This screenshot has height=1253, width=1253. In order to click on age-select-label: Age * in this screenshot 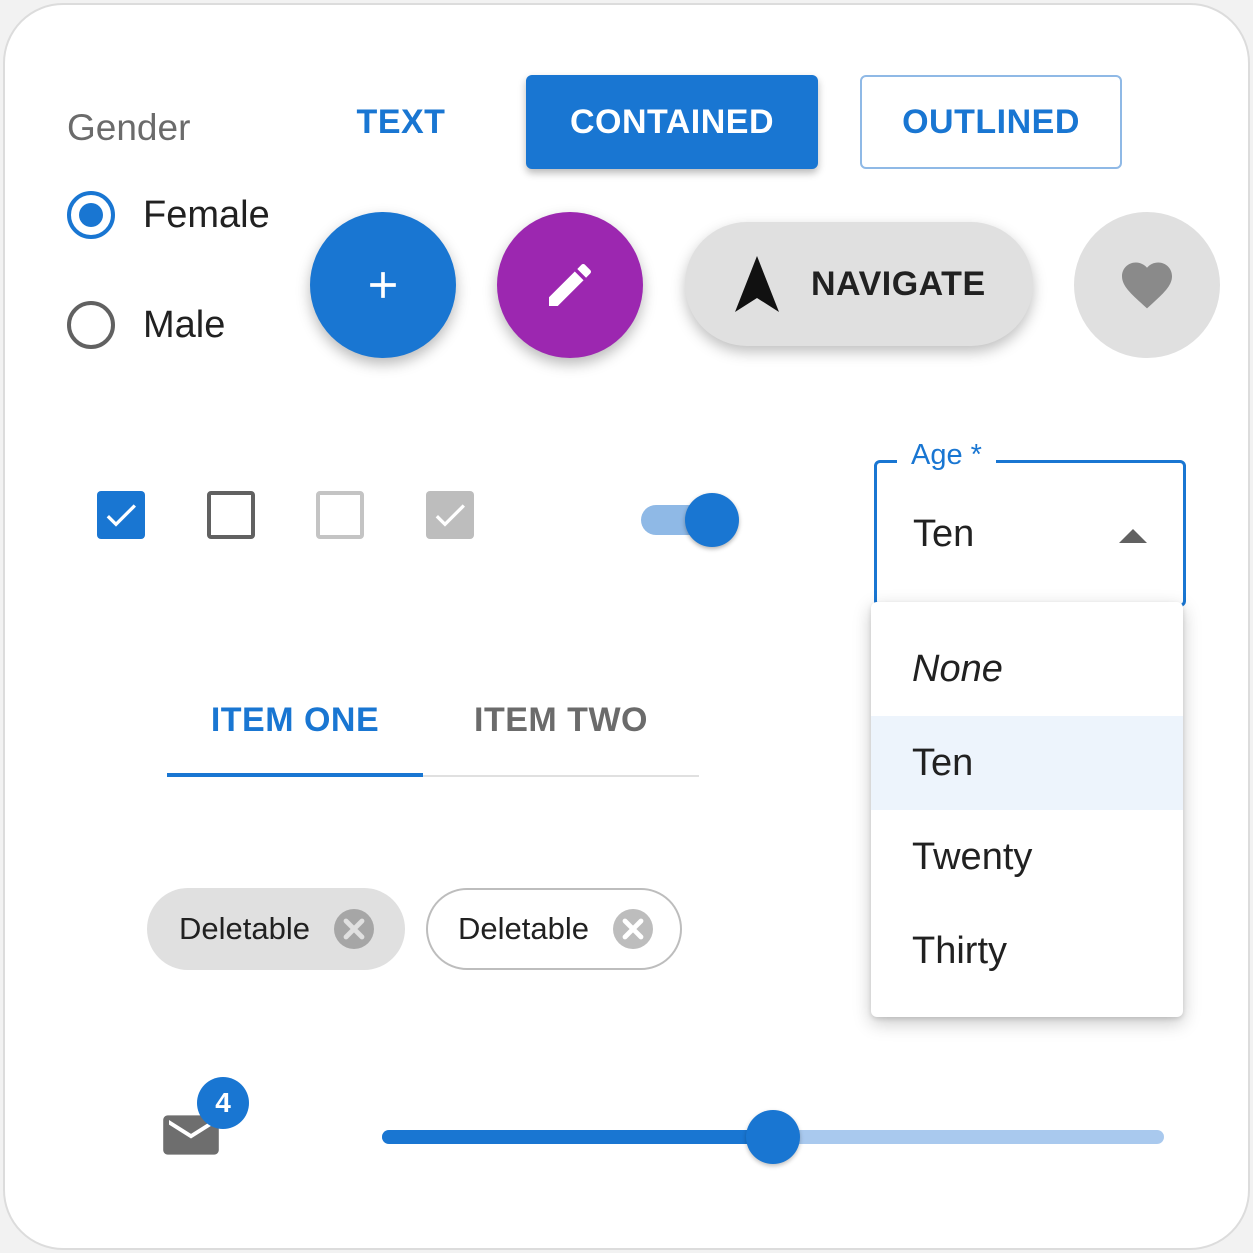, I will do `click(946, 455)`.